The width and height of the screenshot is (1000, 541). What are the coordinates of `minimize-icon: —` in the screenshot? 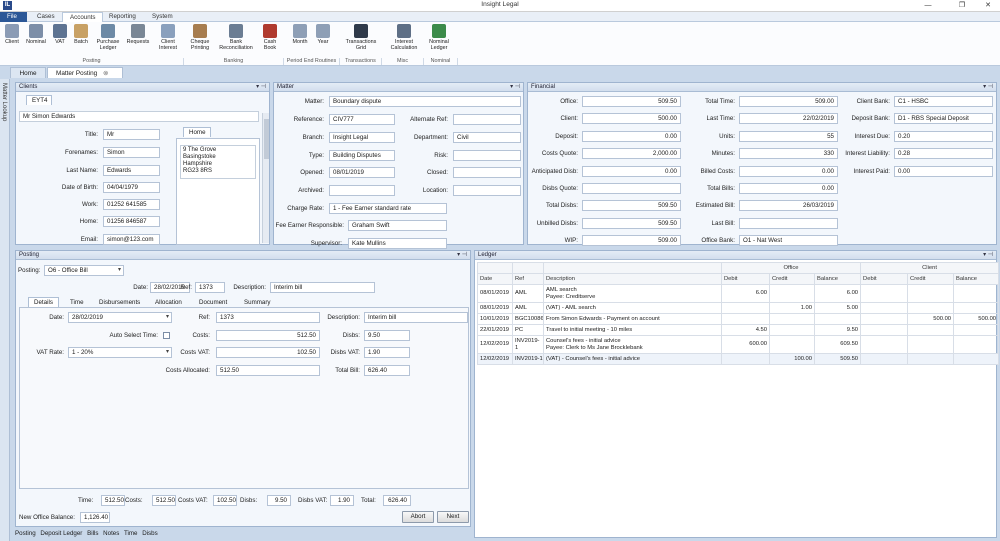 It's located at (928, 6).